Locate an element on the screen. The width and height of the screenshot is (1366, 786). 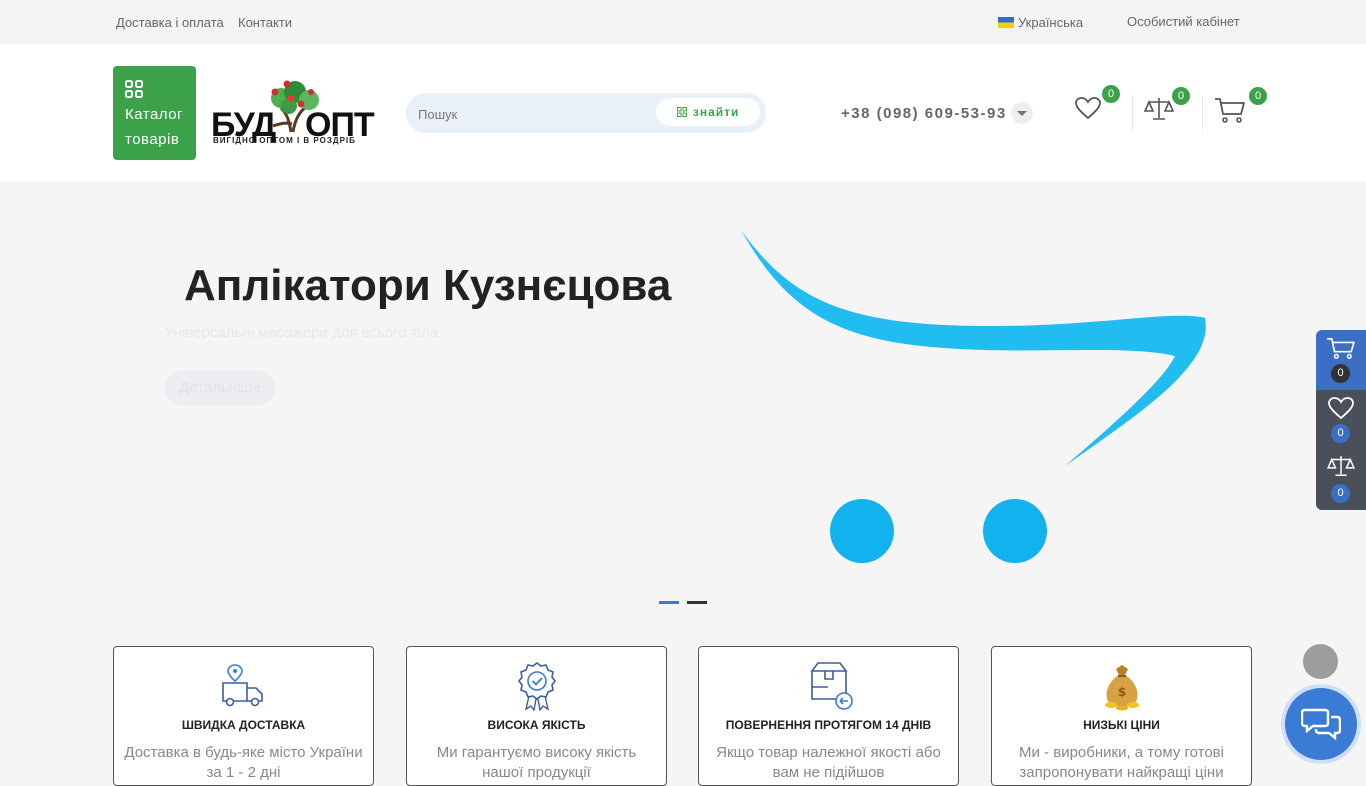
feature-title: ПОВЕРНЕННЯ ПРОТЯГОМ 14 ДНІВ is located at coordinates (828, 725).